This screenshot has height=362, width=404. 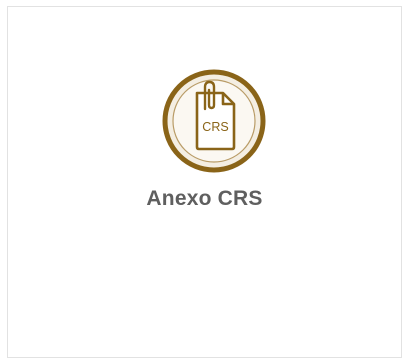 I want to click on clipped-document-icon: CRS, so click(x=214, y=121).